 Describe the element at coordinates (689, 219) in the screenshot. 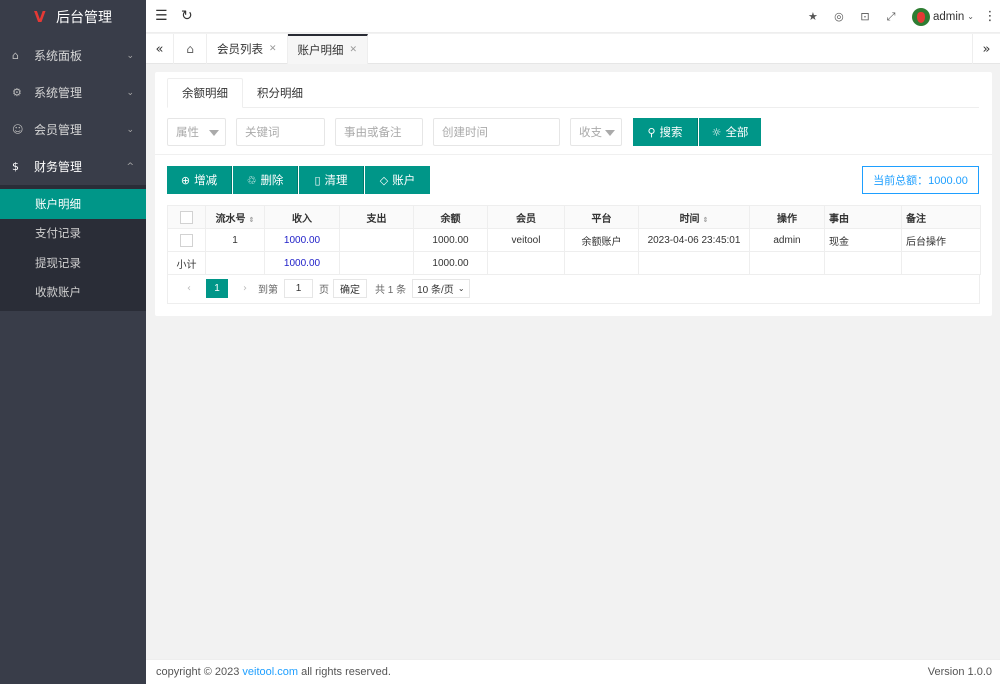

I see `header-label: 时间` at that location.